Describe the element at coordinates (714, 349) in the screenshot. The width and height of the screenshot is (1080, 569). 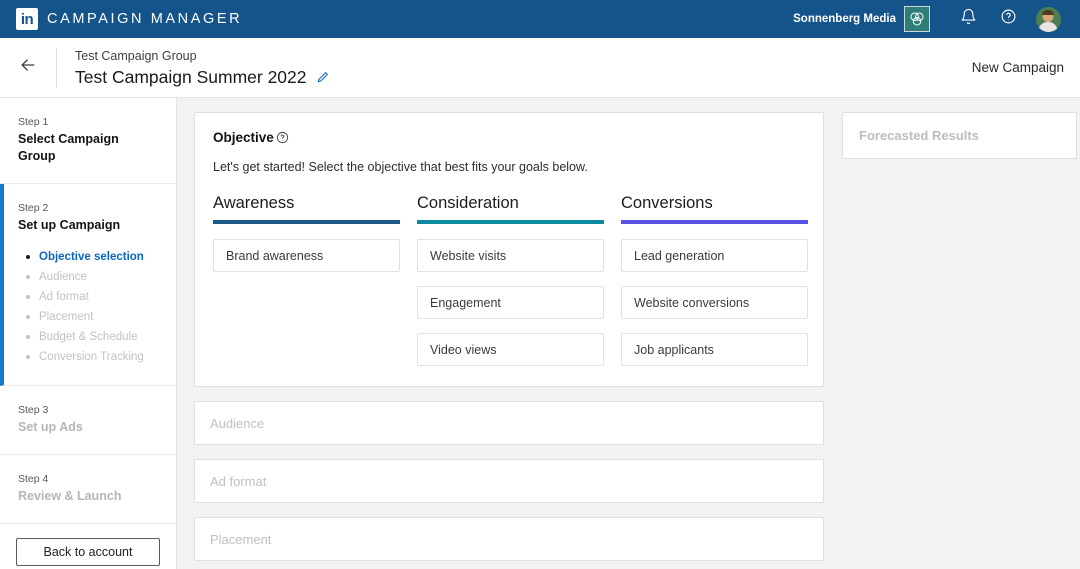
I see `objective-option-job-applicants: Job applicants` at that location.